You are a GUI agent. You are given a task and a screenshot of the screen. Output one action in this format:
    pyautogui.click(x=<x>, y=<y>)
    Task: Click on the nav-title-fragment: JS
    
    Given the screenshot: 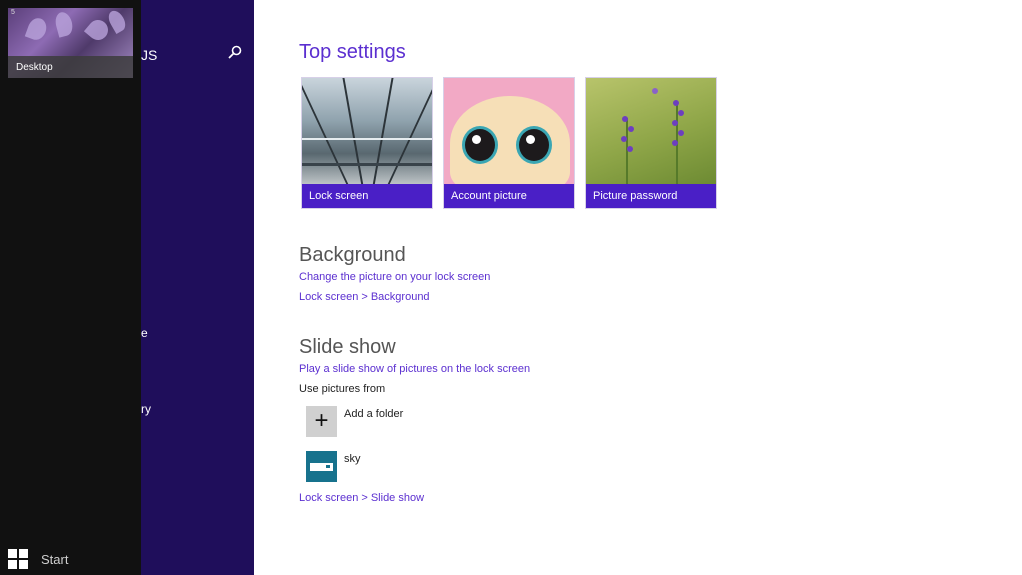 What is the action you would take?
    pyautogui.click(x=149, y=55)
    